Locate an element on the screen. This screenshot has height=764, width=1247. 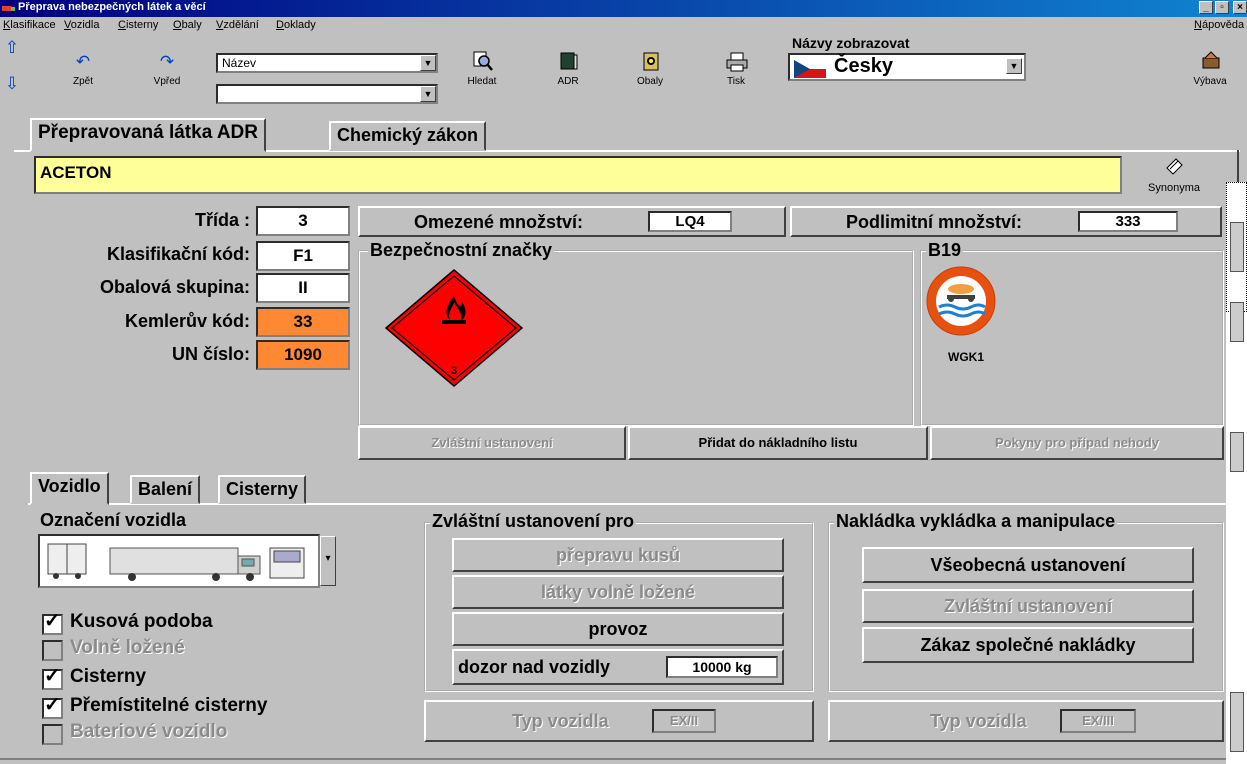
sublimit-quantity-panel: Podlimitní množství: 333 is located at coordinates (1006, 221).